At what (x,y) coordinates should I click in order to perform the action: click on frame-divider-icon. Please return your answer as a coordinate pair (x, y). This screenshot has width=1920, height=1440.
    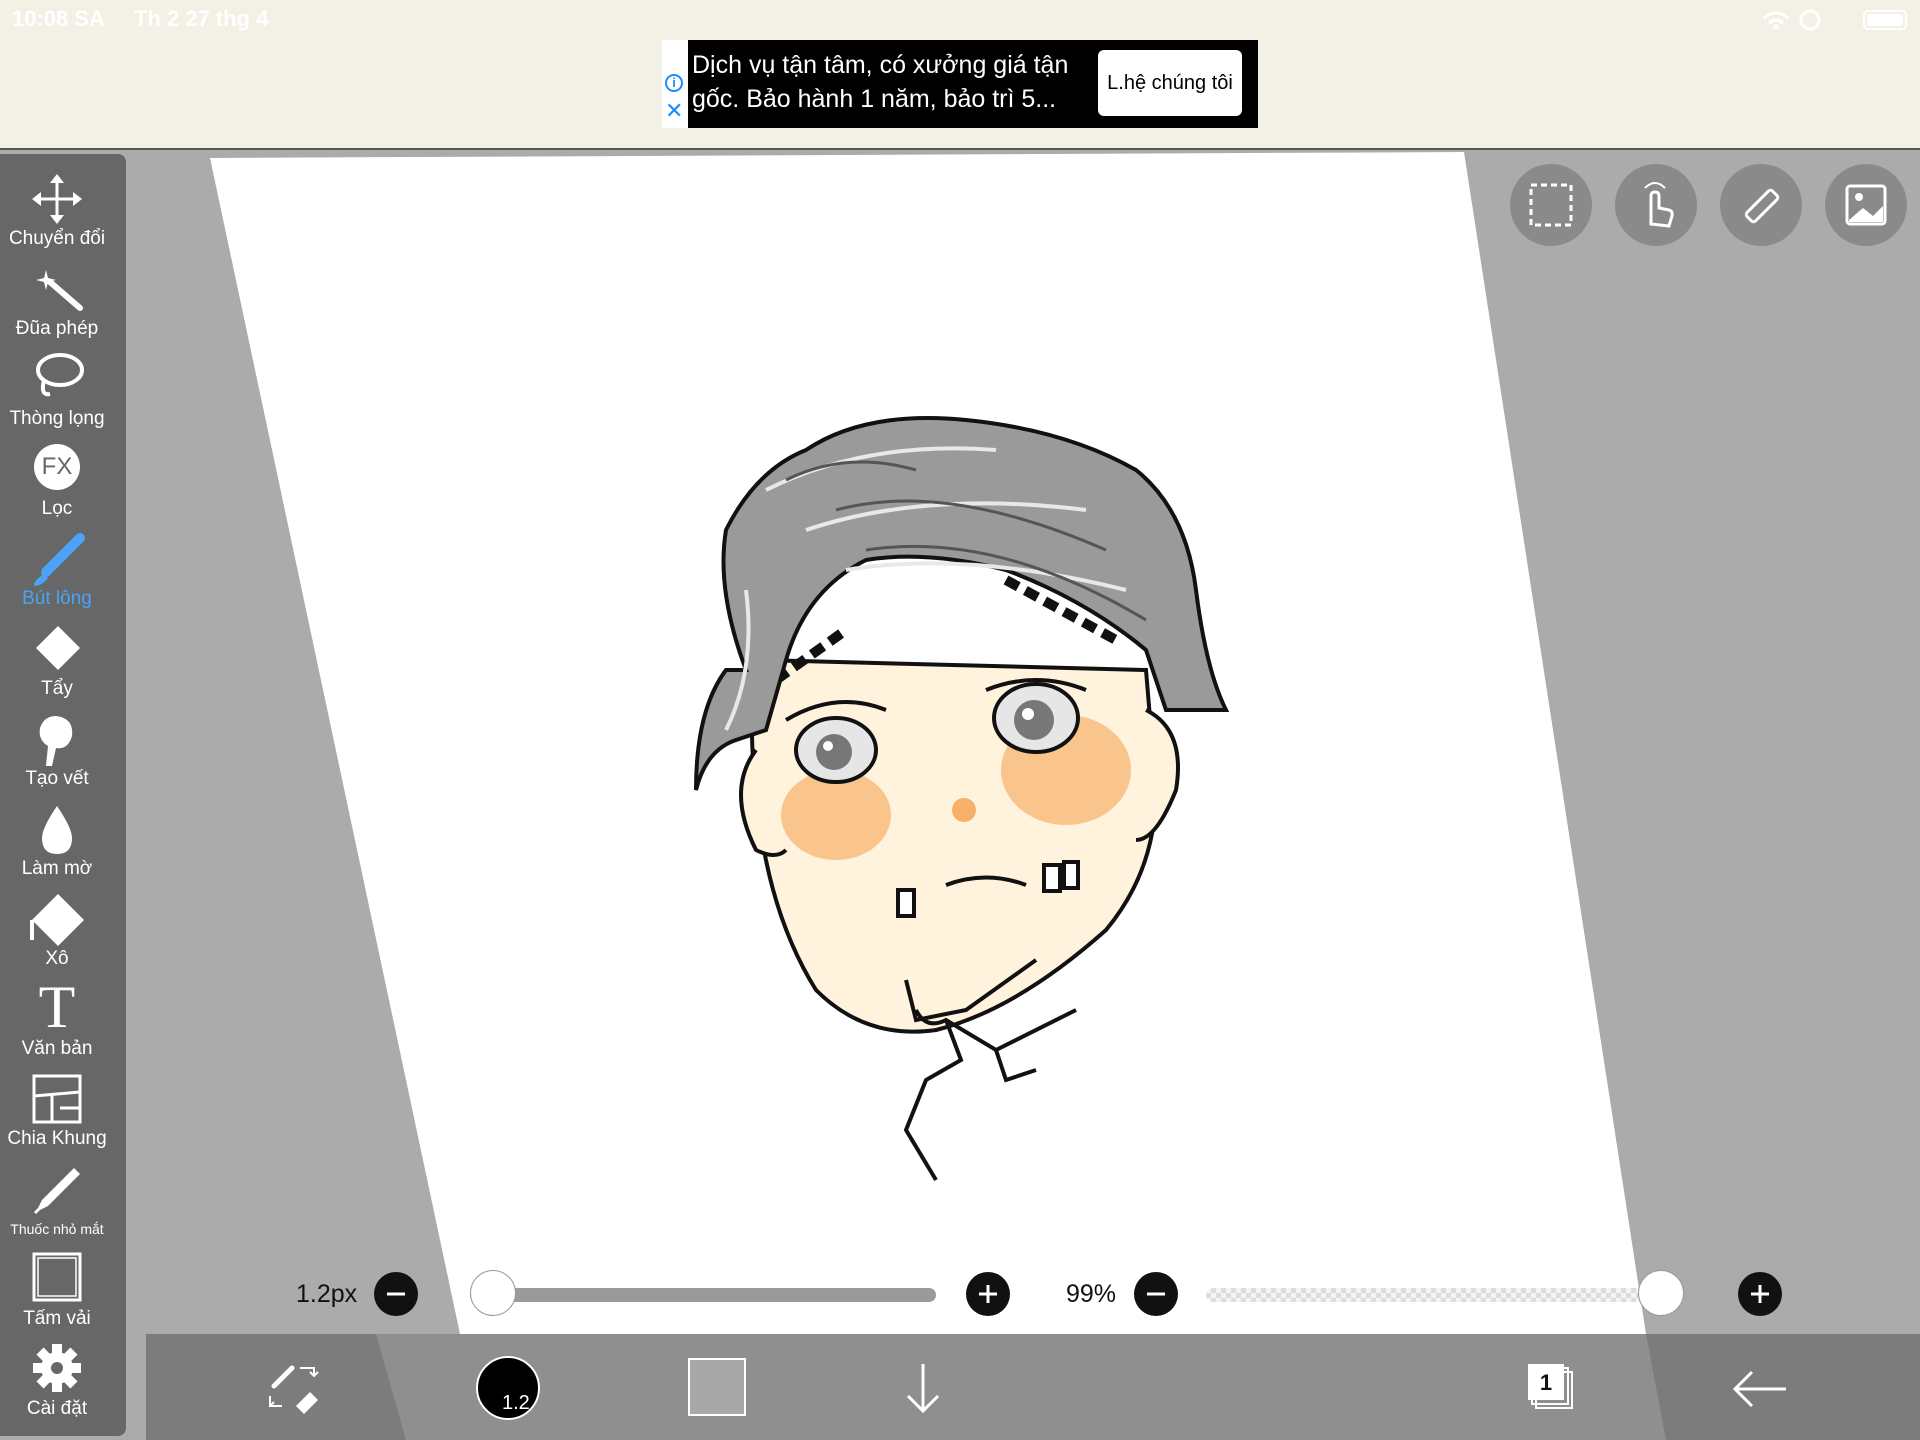
    Looking at the image, I should click on (57, 1099).